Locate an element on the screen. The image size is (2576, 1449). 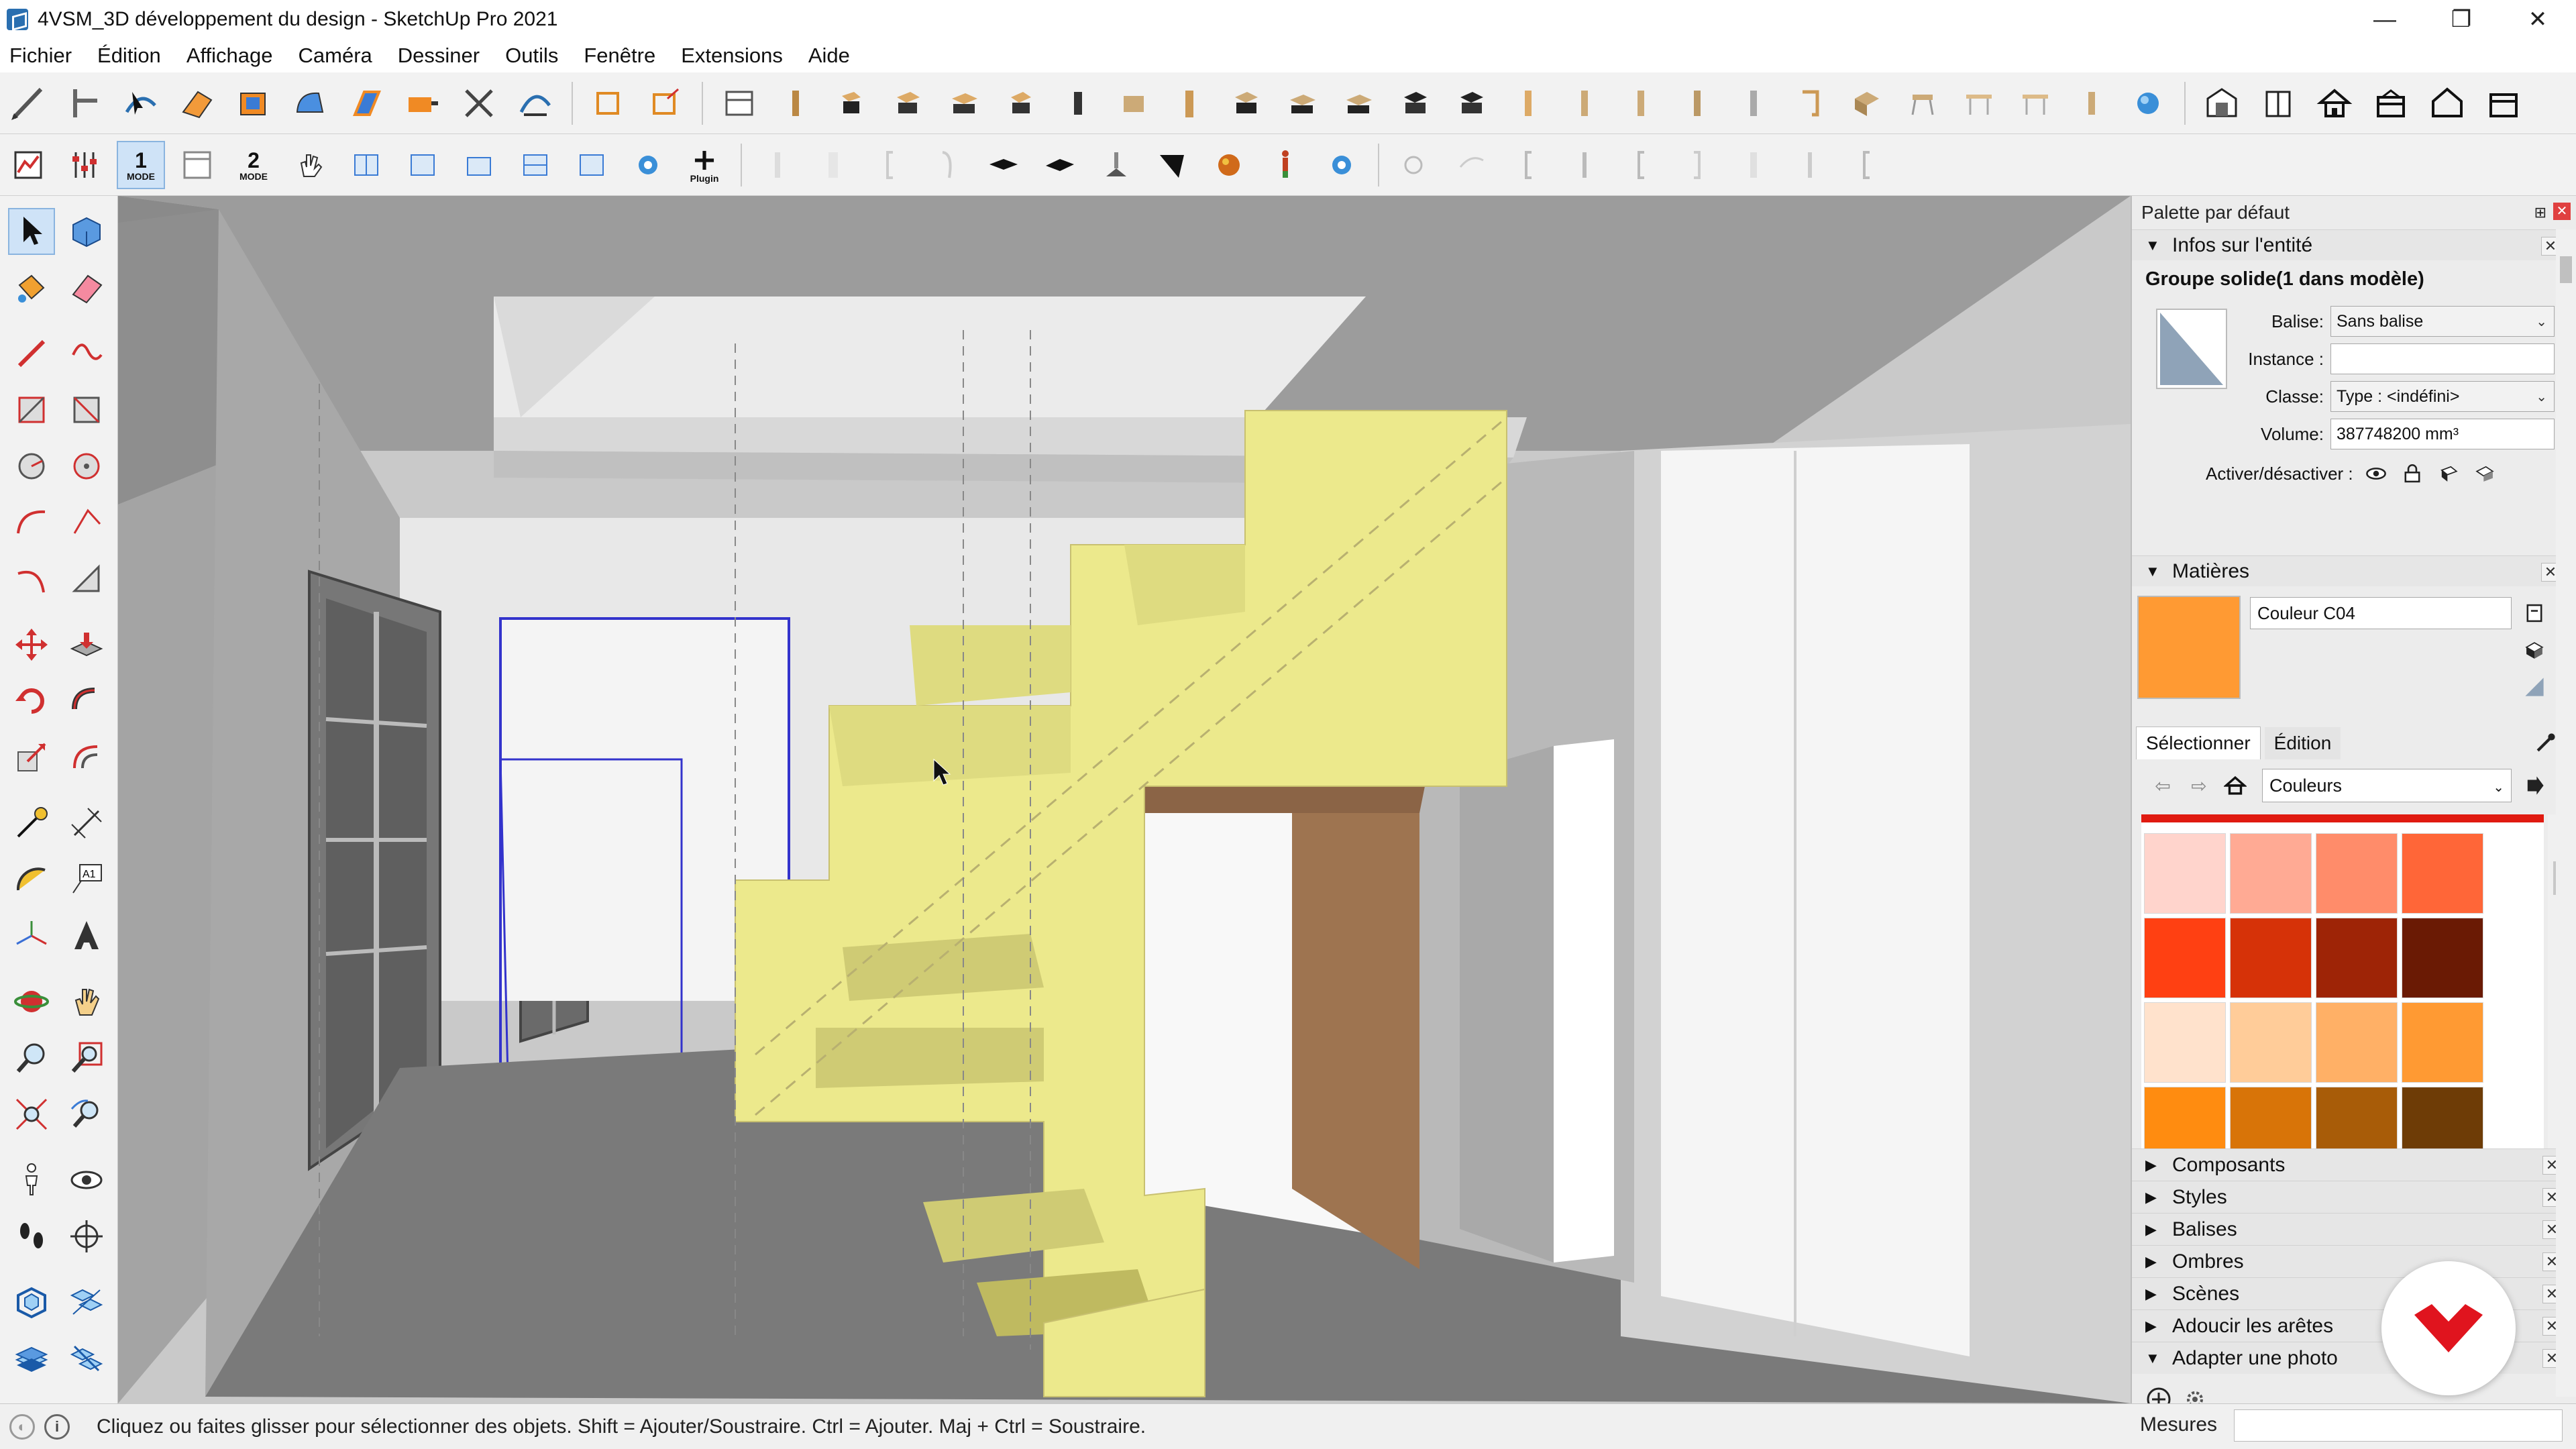
tag-select: Sans balise ⌄ is located at coordinates (2442, 321).